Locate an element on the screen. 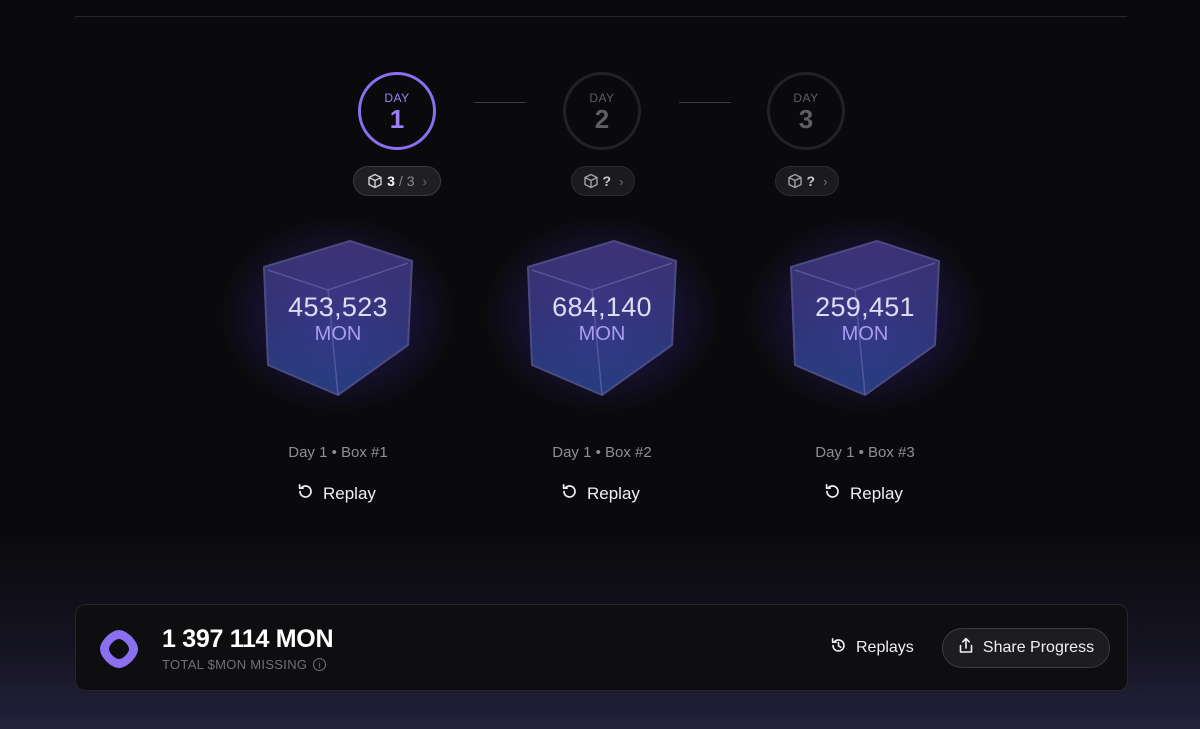 This screenshot has width=1200, height=729. box-caption: Day 1 • Box #1 is located at coordinates (338, 452).